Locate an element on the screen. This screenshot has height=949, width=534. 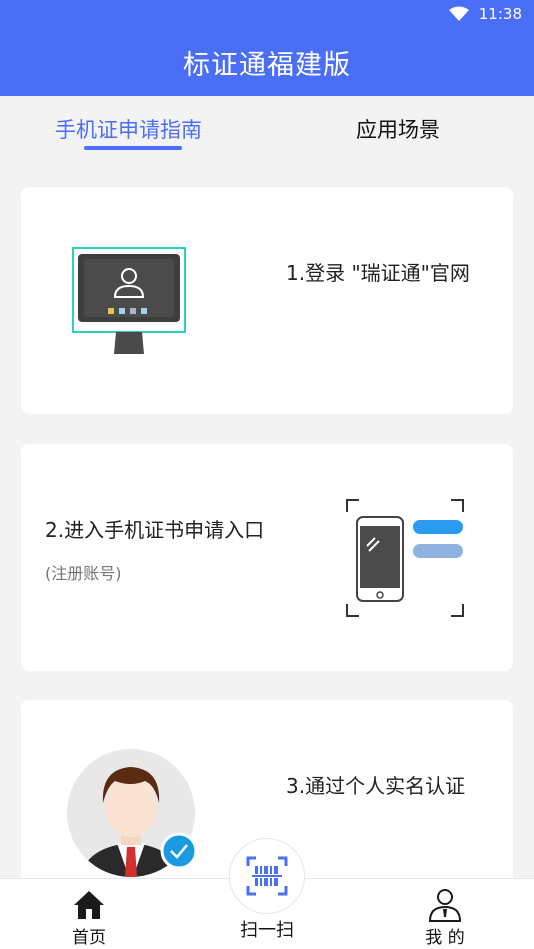
nav-home-label: 首页 is located at coordinates (89, 938).